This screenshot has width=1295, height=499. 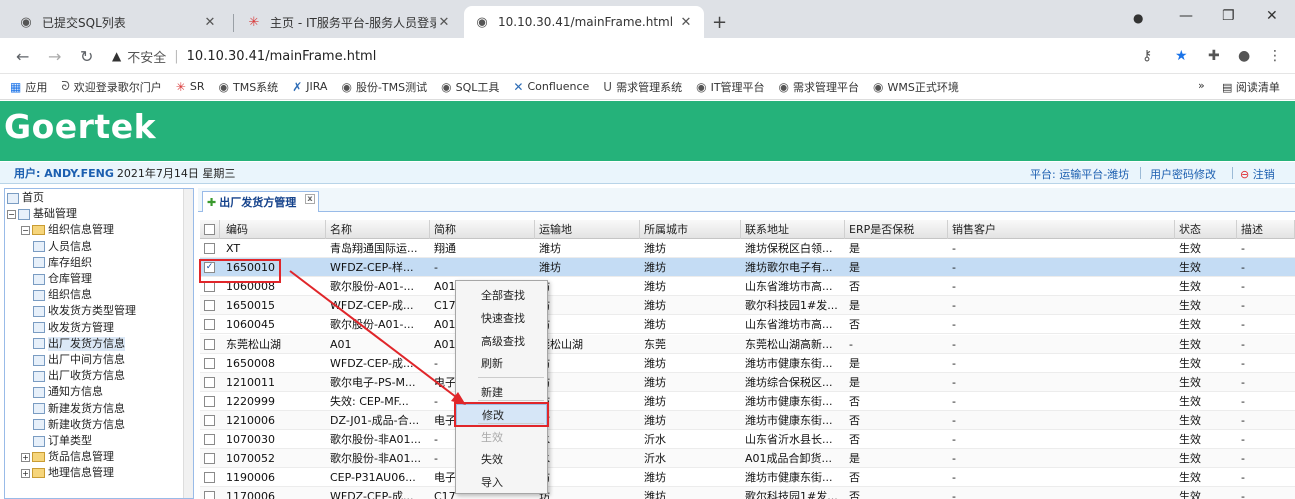 I want to click on tree-item: + 地理信息管理, so click(x=67, y=473).